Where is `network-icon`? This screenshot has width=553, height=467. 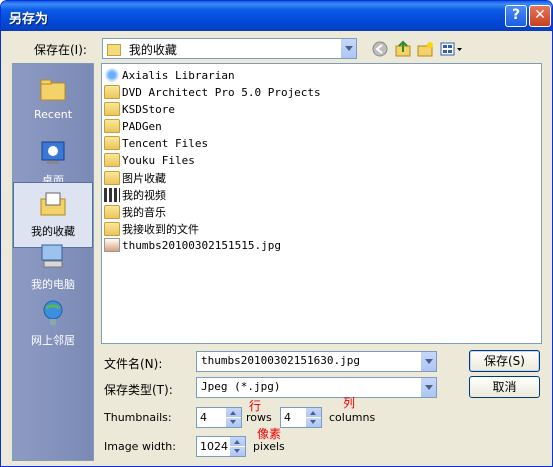 network-icon is located at coordinates (53, 312).